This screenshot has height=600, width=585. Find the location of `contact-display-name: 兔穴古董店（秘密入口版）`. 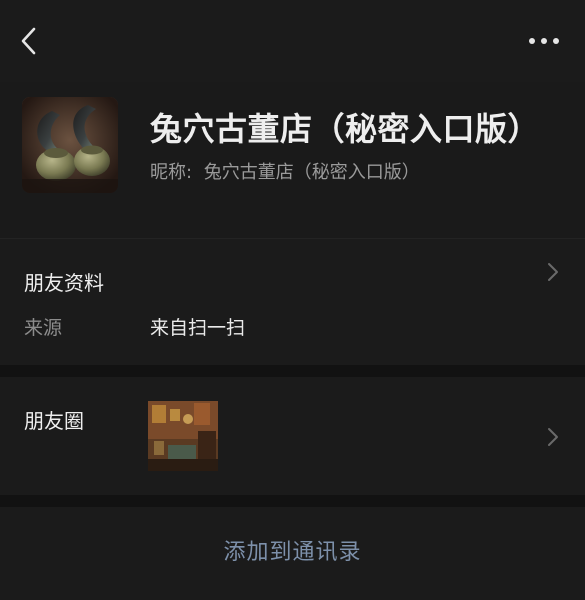

contact-display-name: 兔穴古董店（秘密入口版） is located at coordinates (345, 129).